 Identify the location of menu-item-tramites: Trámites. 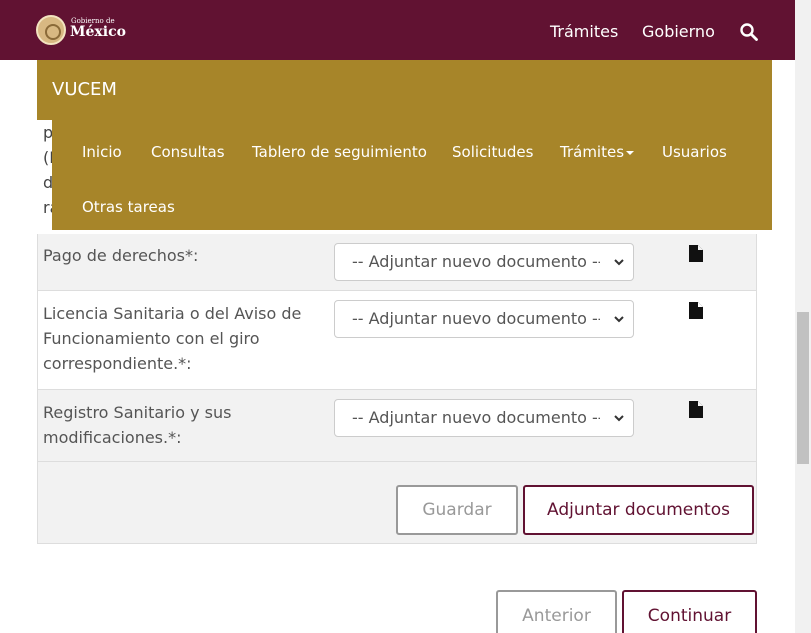
(597, 152).